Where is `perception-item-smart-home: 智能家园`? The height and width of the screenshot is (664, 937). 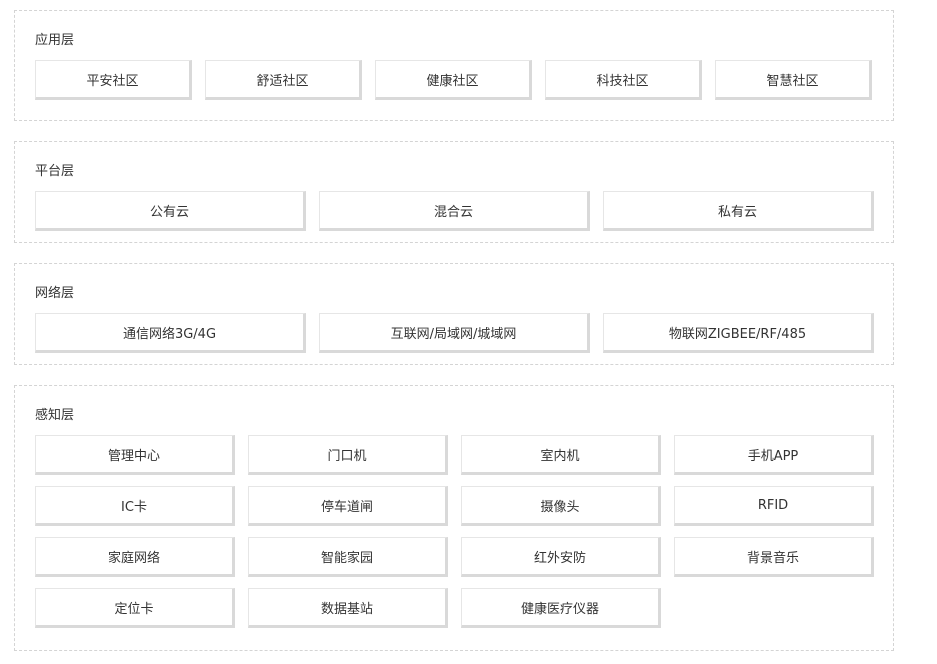 perception-item-smart-home: 智能家园 is located at coordinates (348, 557).